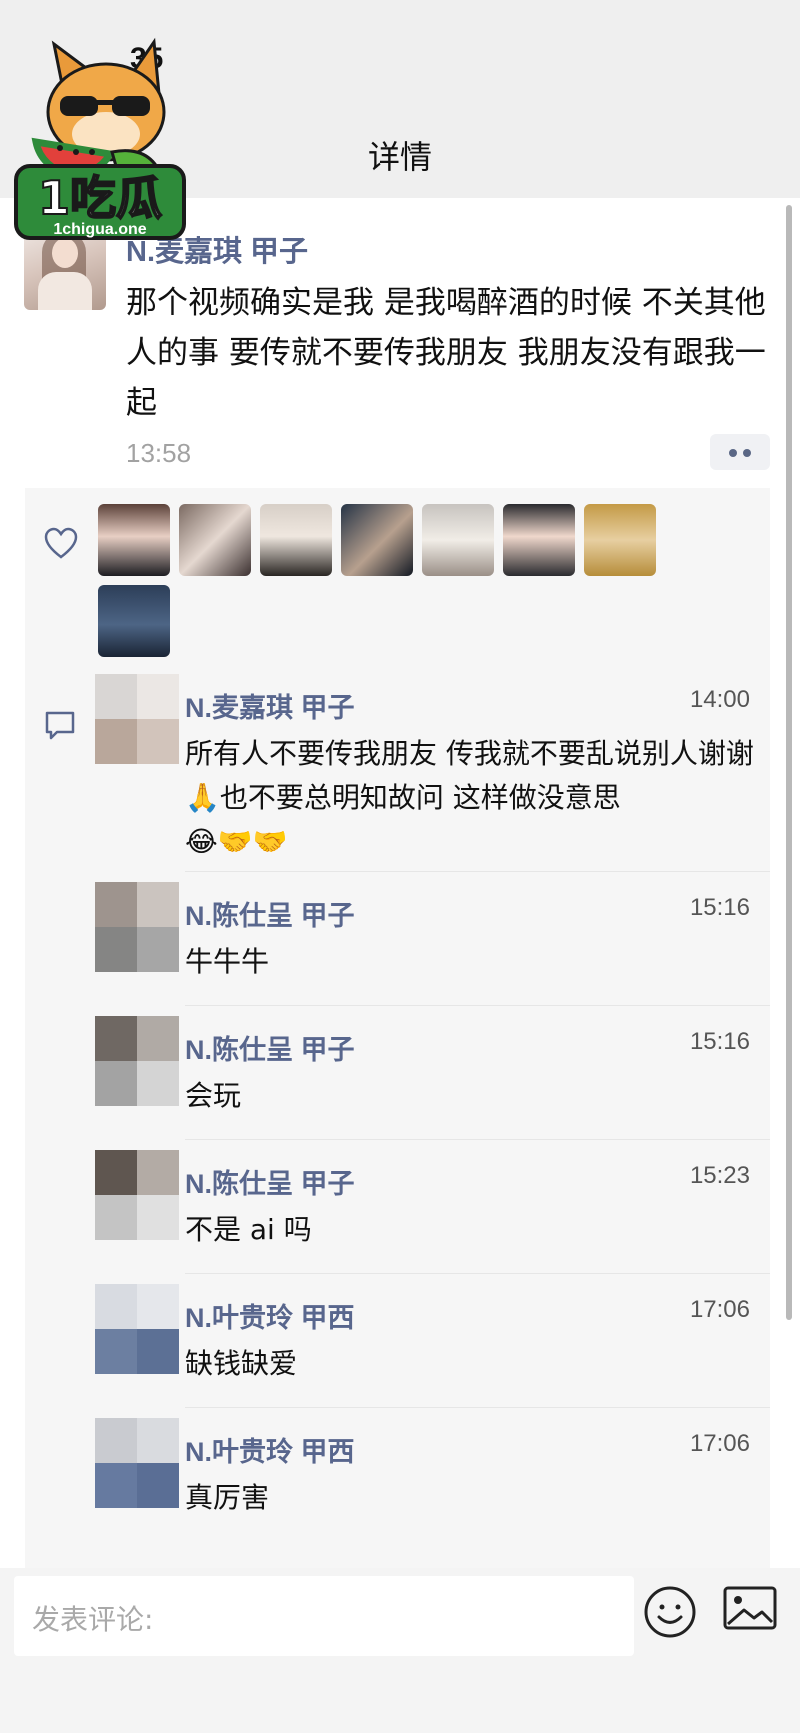 The width and height of the screenshot is (800, 1733). Describe the element at coordinates (248, 1229) in the screenshot. I see `comment-text: 不是 ai 吗` at that location.